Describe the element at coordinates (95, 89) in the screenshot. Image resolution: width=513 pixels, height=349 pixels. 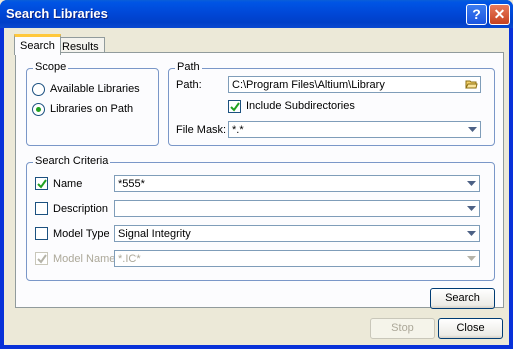
I see `available-libraries-label: Available Libraries` at that location.